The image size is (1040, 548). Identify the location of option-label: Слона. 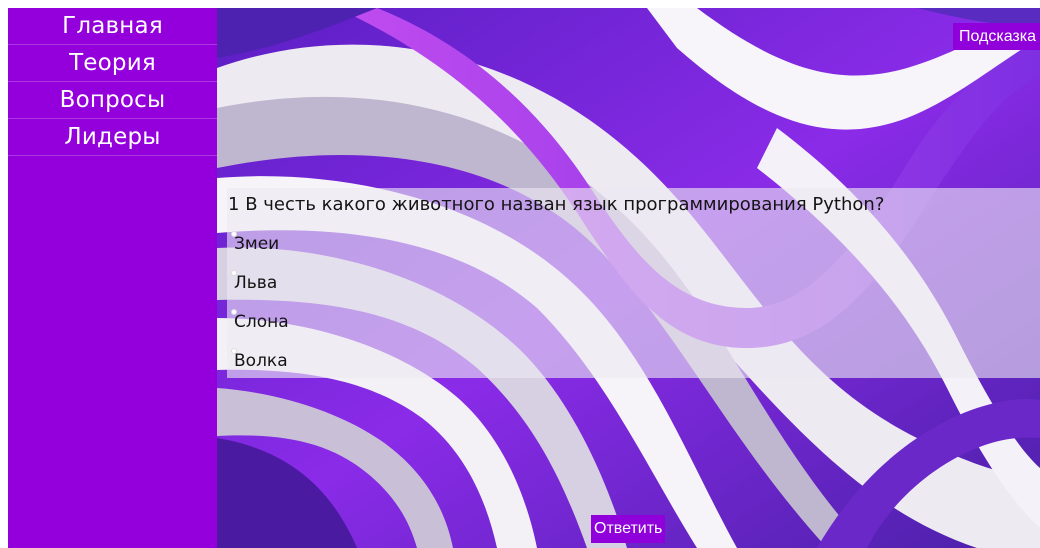
(261, 322).